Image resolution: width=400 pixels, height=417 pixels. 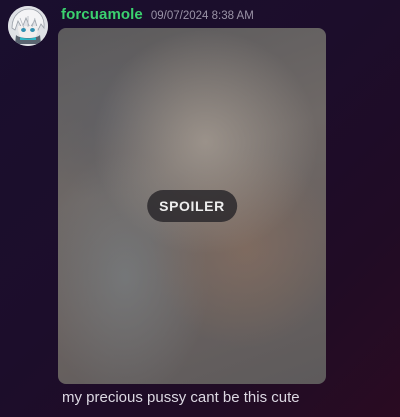 What do you see at coordinates (181, 397) in the screenshot?
I see `message-content: my precious pussy cant be this cute` at bounding box center [181, 397].